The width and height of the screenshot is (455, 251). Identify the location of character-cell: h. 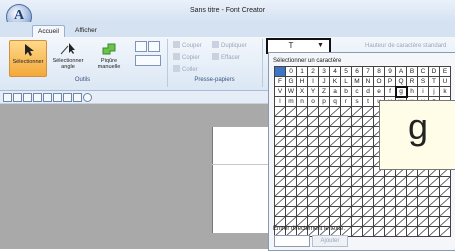
(412, 91).